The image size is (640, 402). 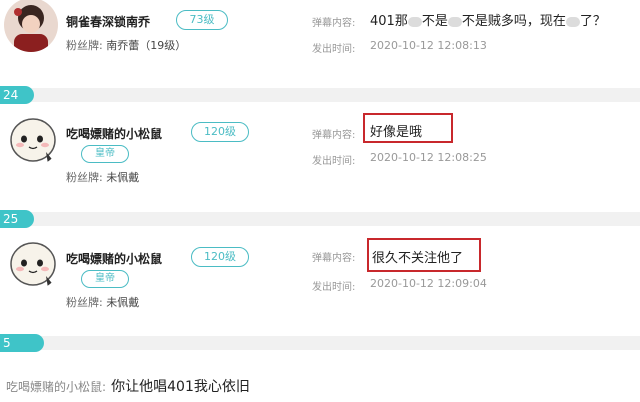 I want to click on row-number-tab: 24, so click(x=17, y=95).